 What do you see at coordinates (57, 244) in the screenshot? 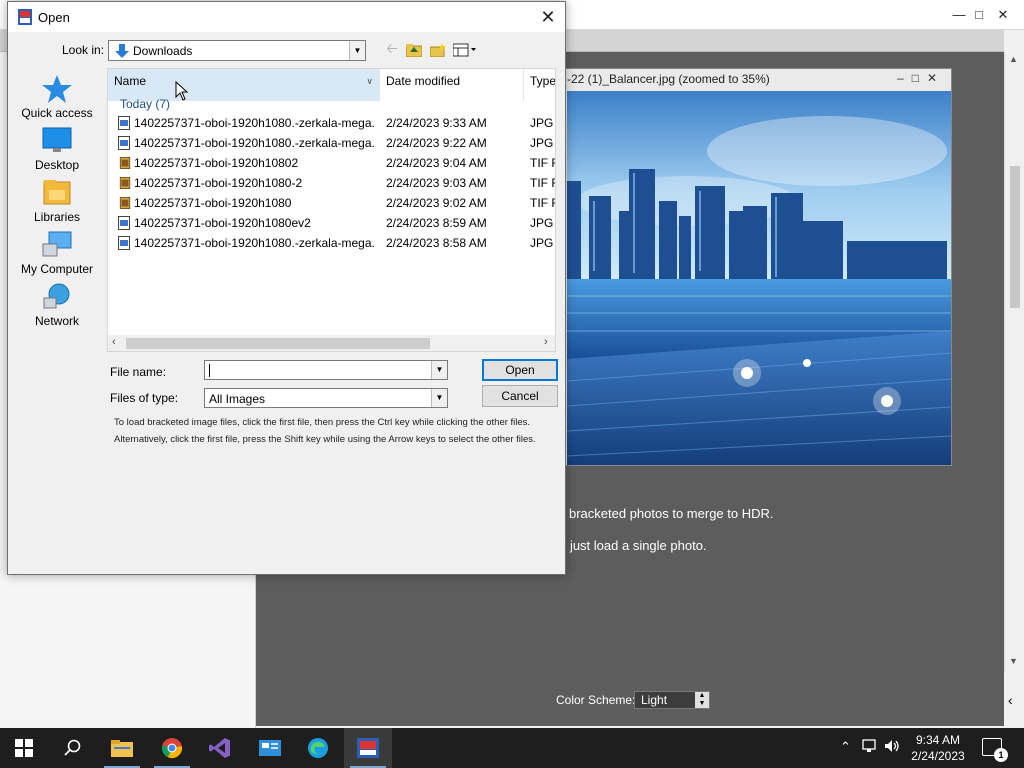
I see `computer-icon` at bounding box center [57, 244].